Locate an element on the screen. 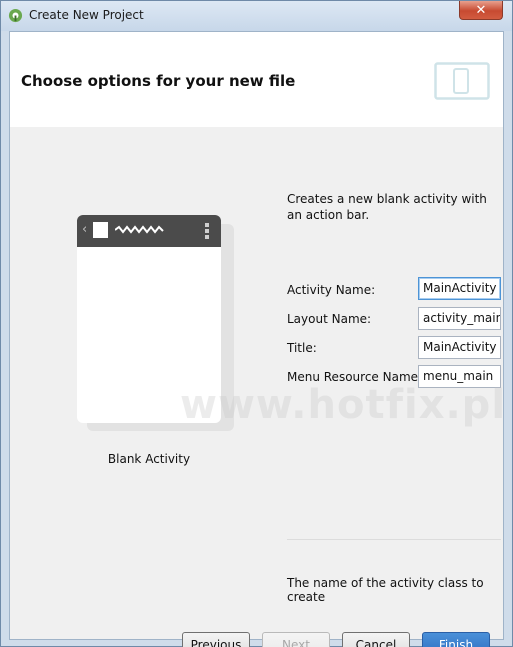 The height and width of the screenshot is (647, 513). layout-name-input: activity_main is located at coordinates (459, 318).